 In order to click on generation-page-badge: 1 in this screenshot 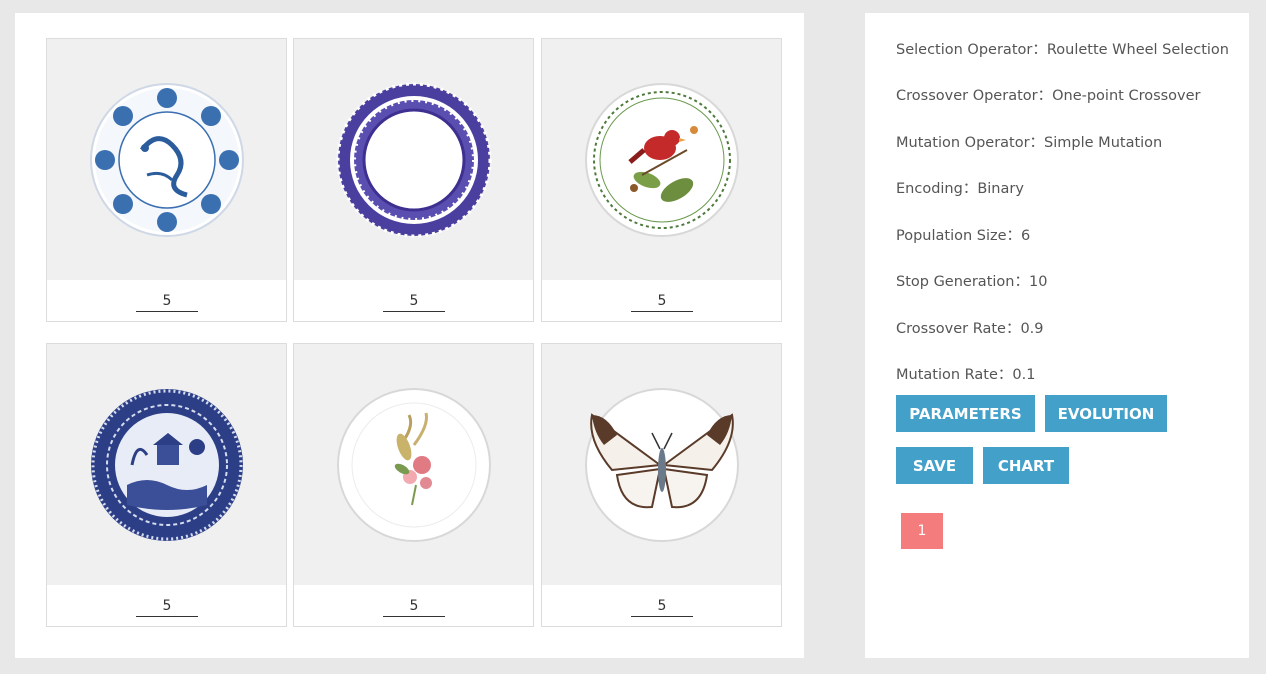, I will do `click(922, 531)`.